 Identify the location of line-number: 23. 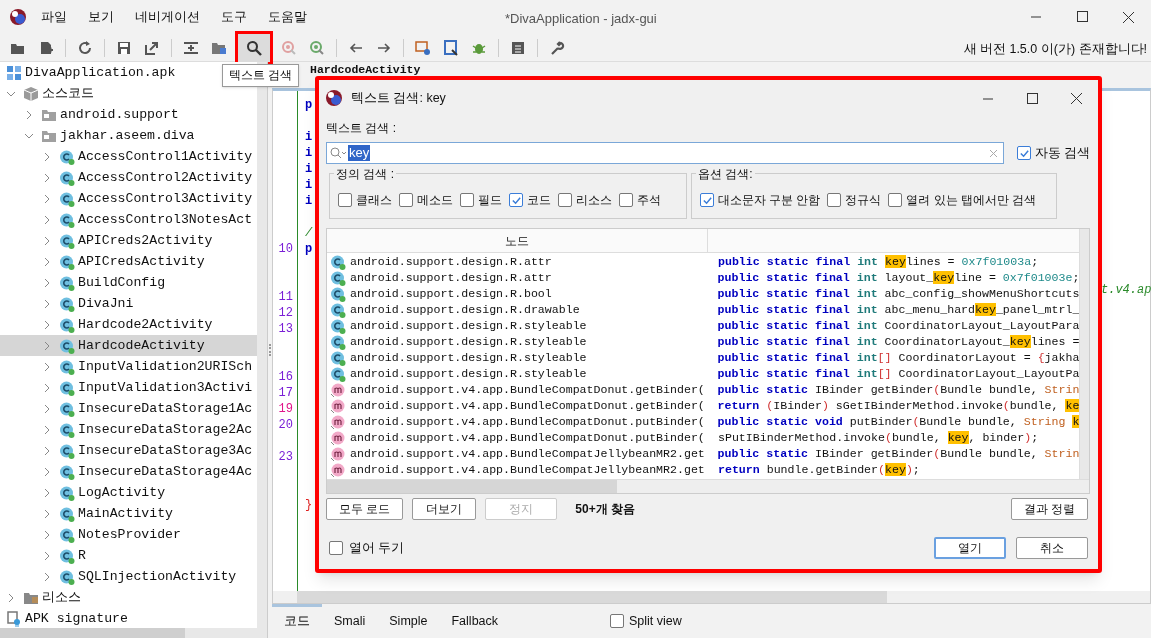
(285, 457).